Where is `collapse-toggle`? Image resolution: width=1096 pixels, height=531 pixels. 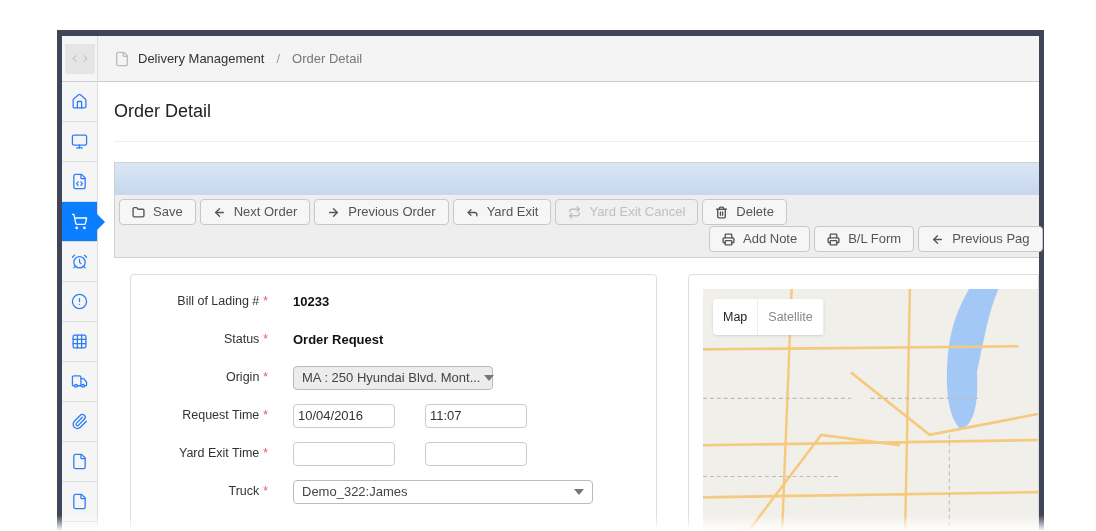
collapse-toggle is located at coordinates (79, 58).